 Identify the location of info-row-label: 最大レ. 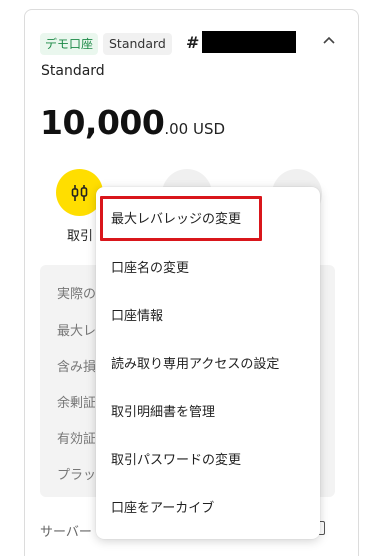
(76, 331).